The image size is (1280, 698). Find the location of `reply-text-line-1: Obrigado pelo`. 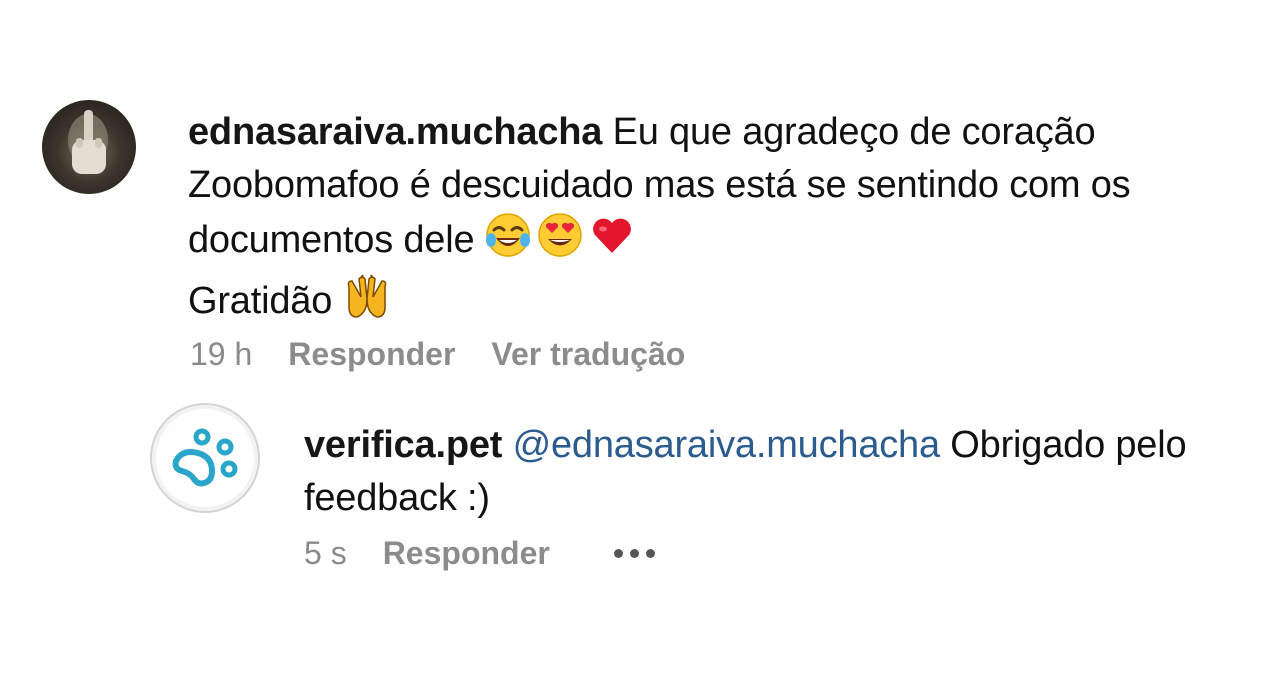

reply-text-line-1: Obrigado pelo is located at coordinates (1068, 445).